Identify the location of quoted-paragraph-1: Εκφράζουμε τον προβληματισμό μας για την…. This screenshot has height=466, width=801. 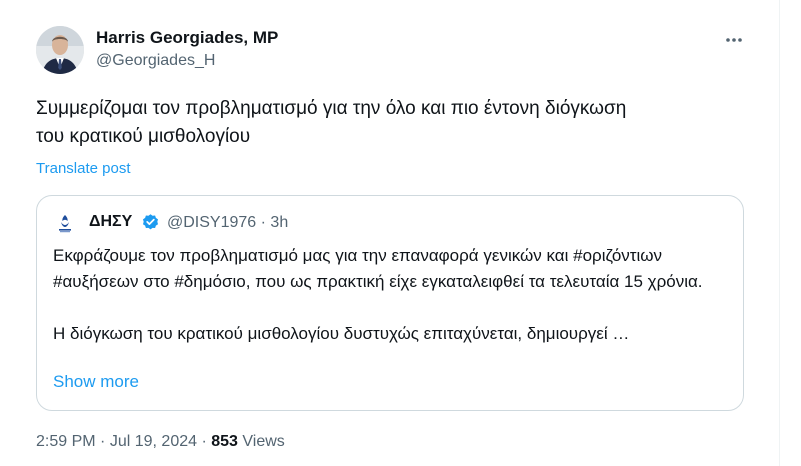
(378, 268).